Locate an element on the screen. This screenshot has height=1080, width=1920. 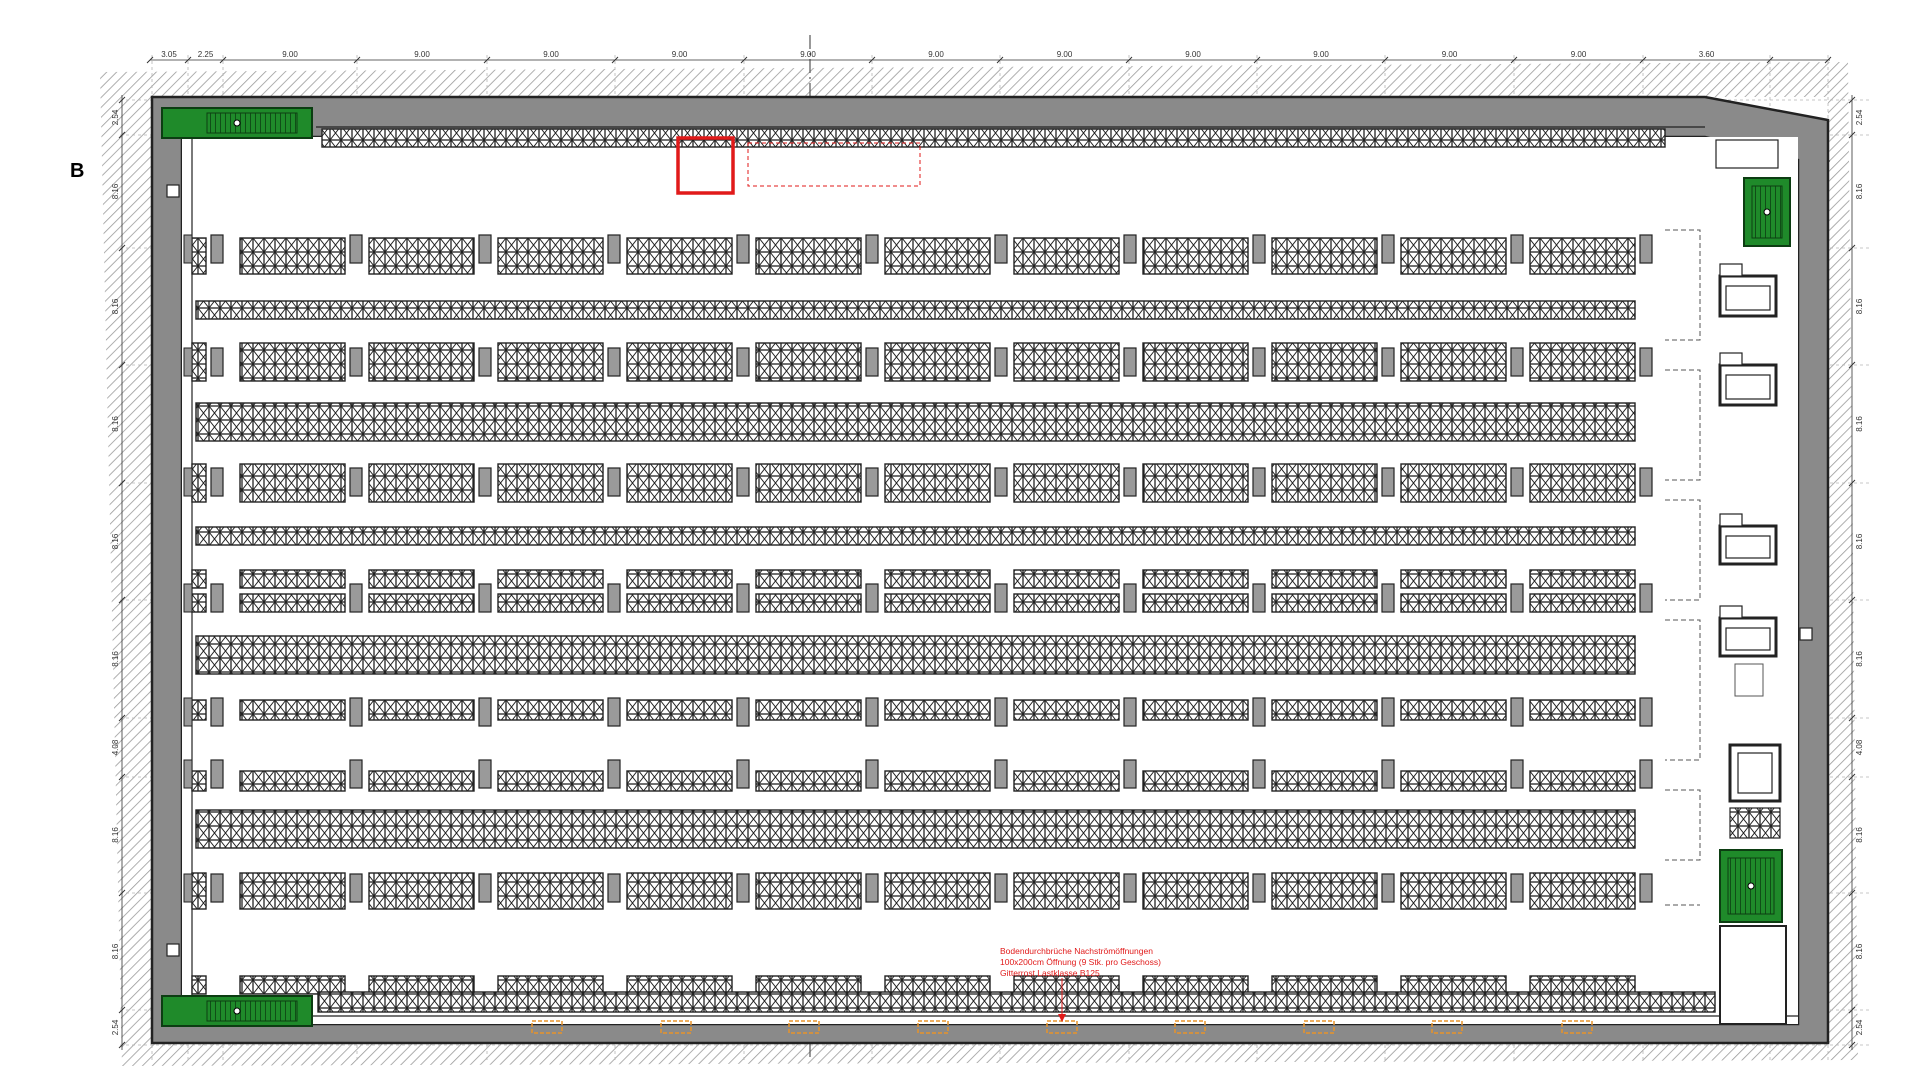
wall-niche is located at coordinates (1806, 634).